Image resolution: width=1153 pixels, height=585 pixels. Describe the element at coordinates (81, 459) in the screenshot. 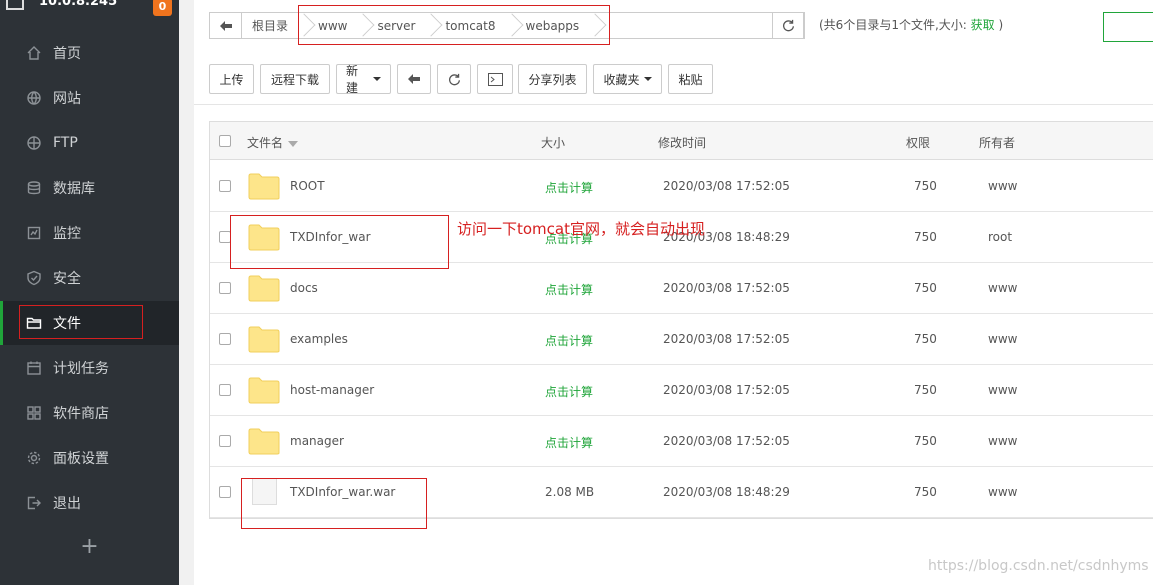

I see `sidebar-item-label: 面板设置` at that location.